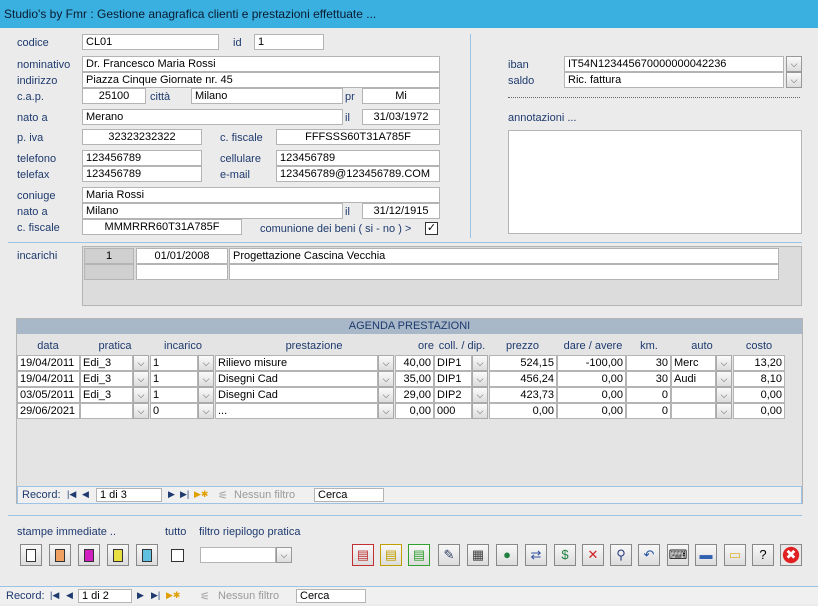  I want to click on agenda-cell-coll: DIP2, so click(453, 395).